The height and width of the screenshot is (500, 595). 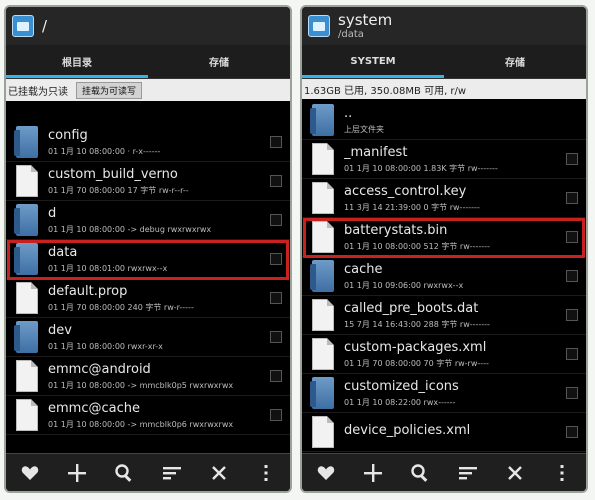 I want to click on item-meta: 01 1月 10 08:00:00 -> debug rwxrwxrwx, so click(x=130, y=229).